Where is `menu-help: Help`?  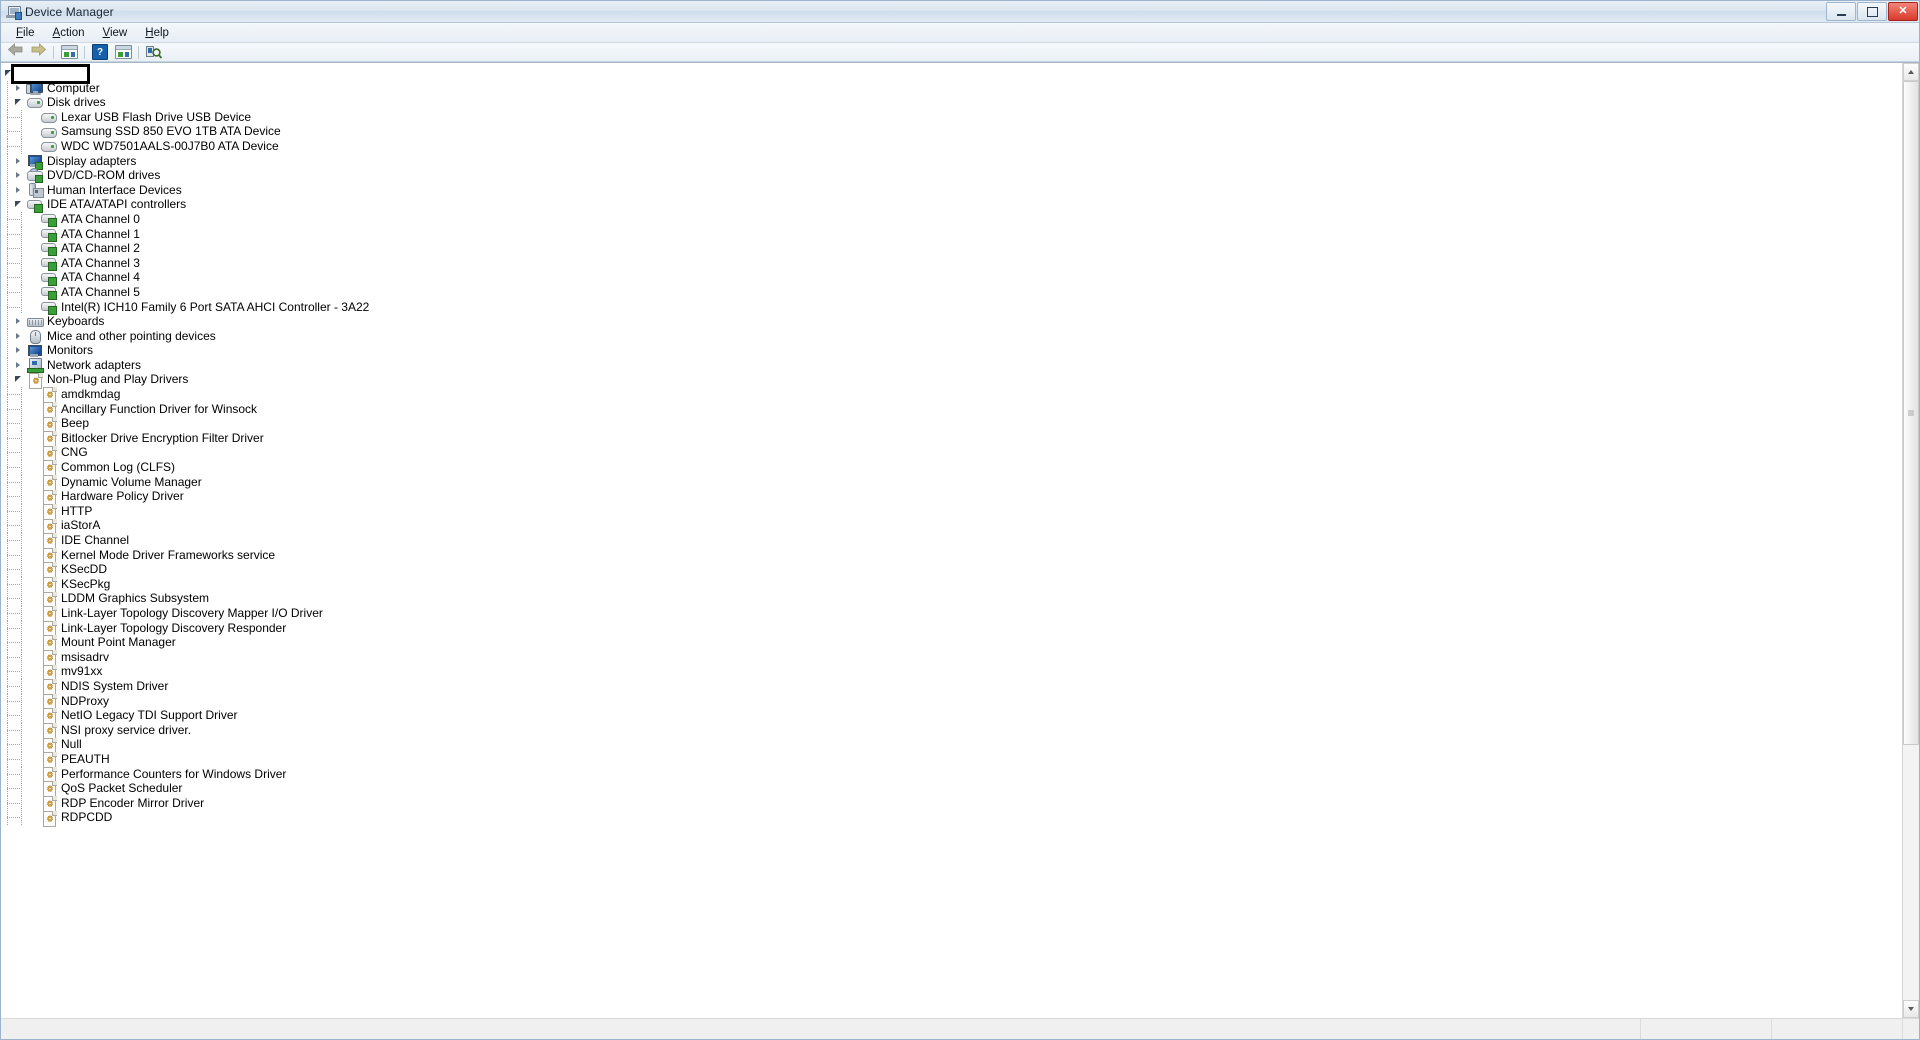
menu-help: Help is located at coordinates (157, 33).